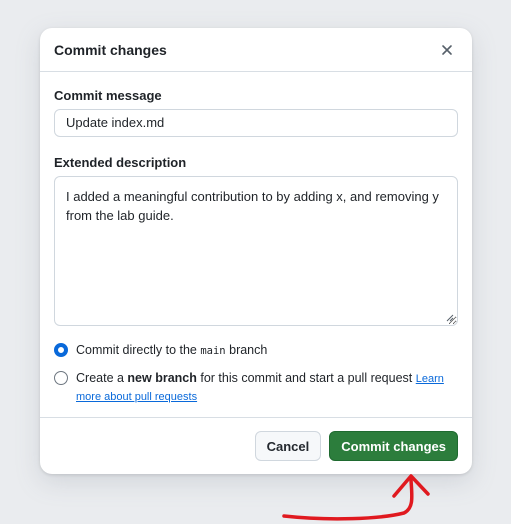 The height and width of the screenshot is (524, 511). Describe the element at coordinates (61, 378) in the screenshot. I see `radio-button-new-branch` at that location.